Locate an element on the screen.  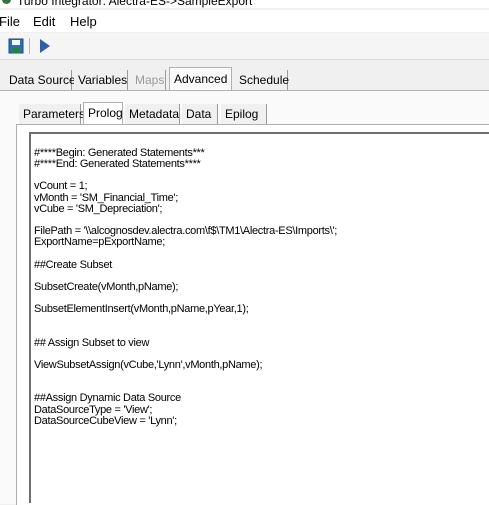
run-icon is located at coordinates (45, 46).